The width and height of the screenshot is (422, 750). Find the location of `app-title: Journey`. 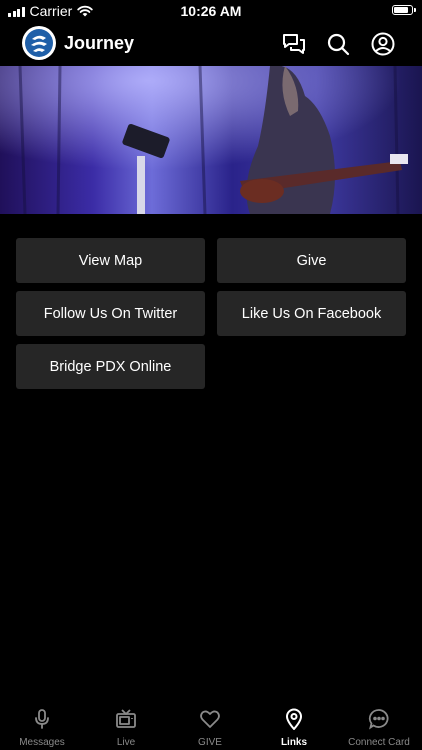

app-title: Journey is located at coordinates (99, 43).